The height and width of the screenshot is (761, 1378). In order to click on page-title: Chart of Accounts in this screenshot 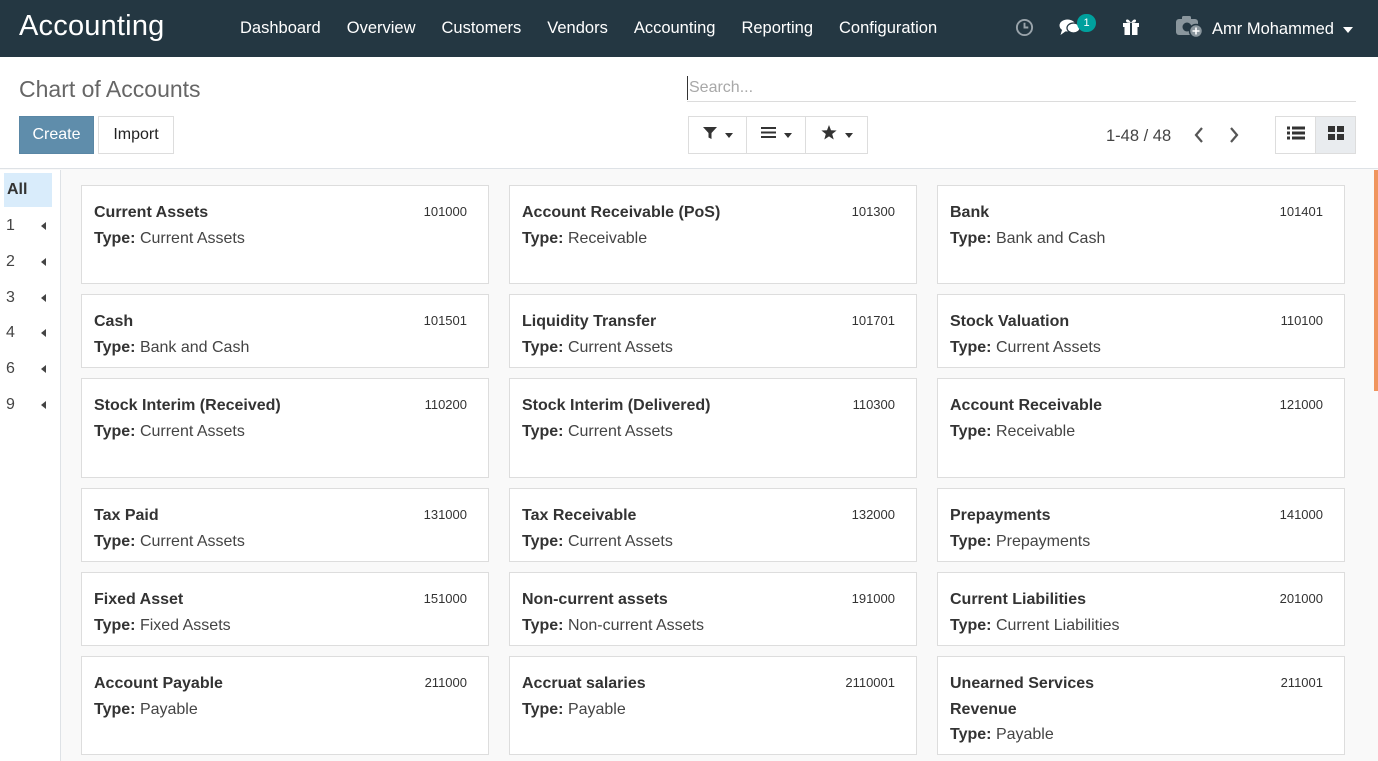, I will do `click(110, 89)`.